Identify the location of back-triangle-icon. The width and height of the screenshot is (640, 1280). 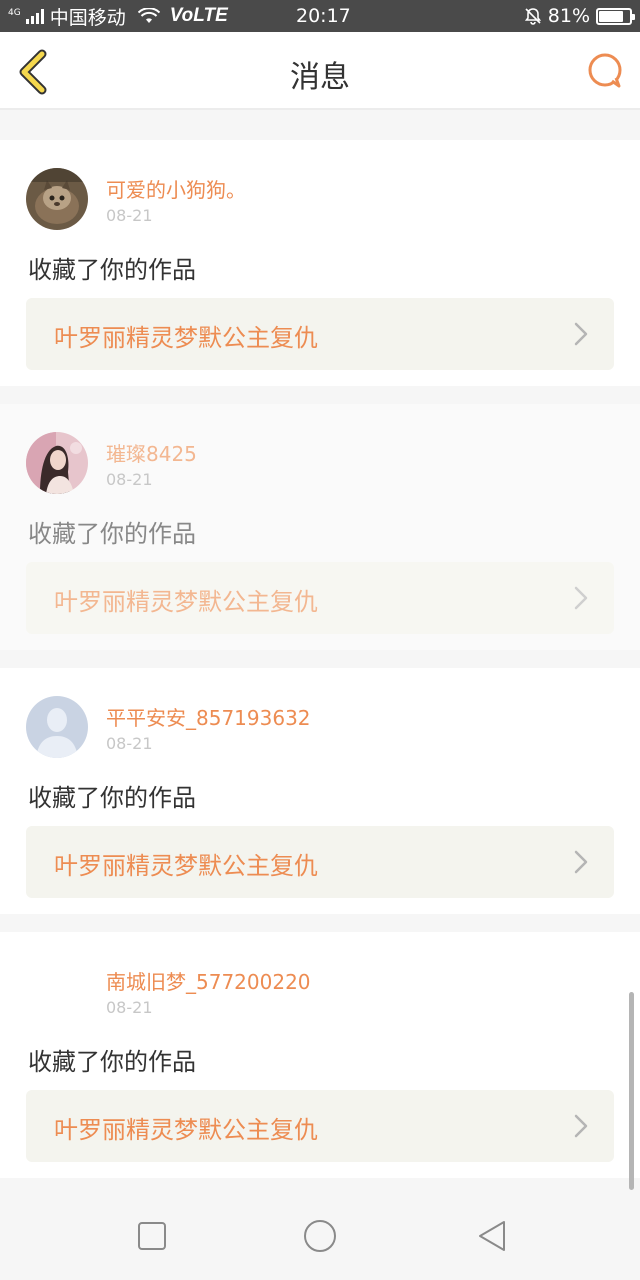
(492, 1236).